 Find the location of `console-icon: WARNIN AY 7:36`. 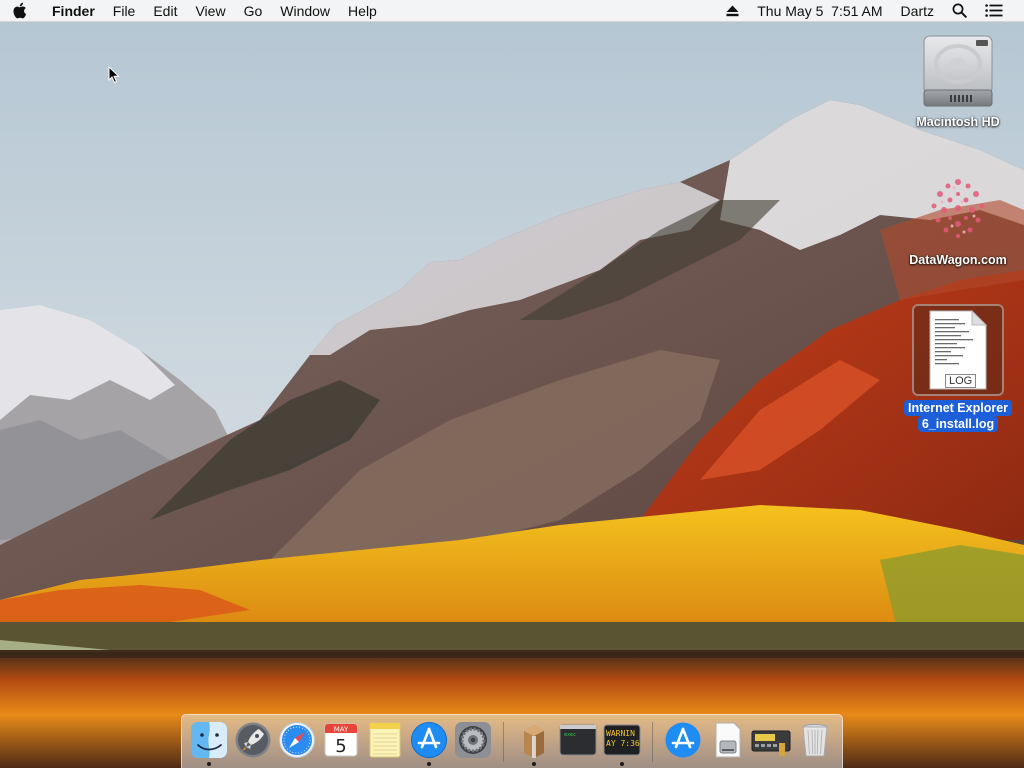

console-icon: WARNIN AY 7:36 is located at coordinates (622, 739).